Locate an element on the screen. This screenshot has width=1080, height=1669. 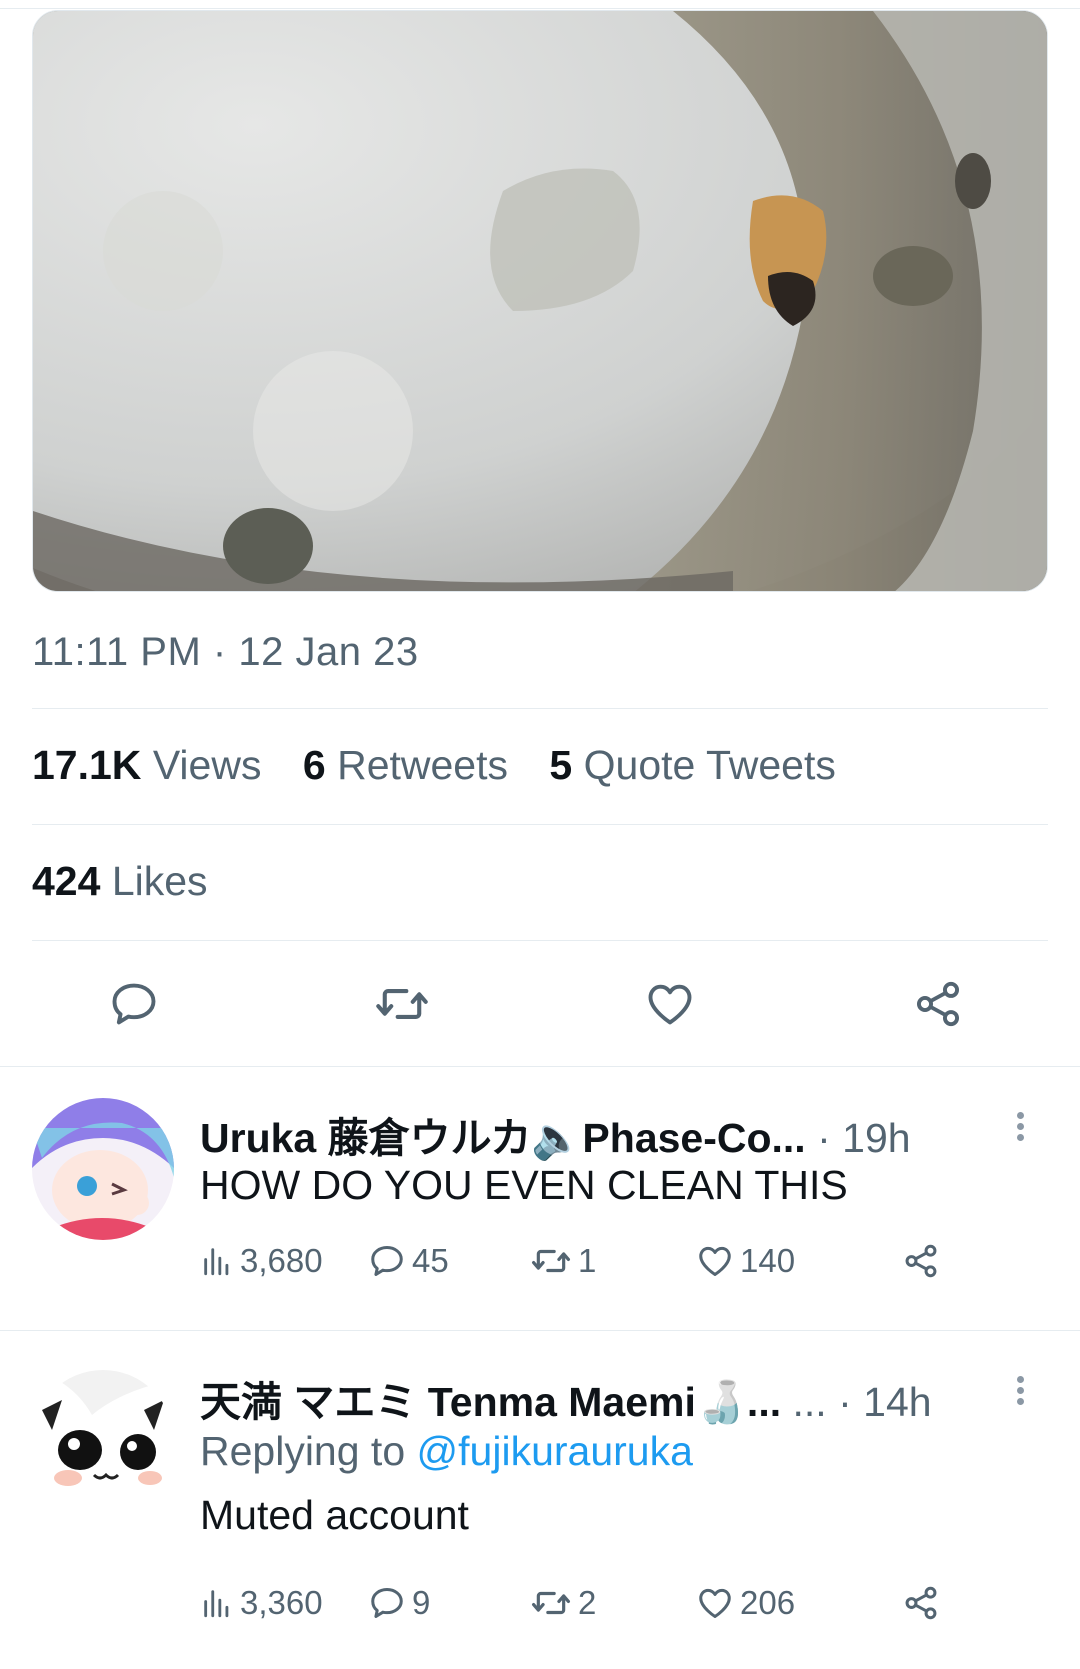
tweet-action-bar is located at coordinates (540, 1008).